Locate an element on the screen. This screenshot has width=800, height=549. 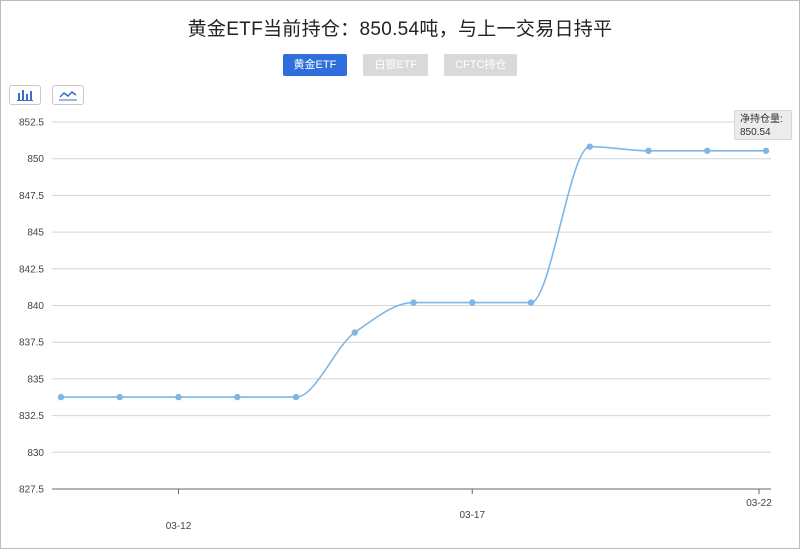
y-tick-label: 835 is located at coordinates (35, 379).